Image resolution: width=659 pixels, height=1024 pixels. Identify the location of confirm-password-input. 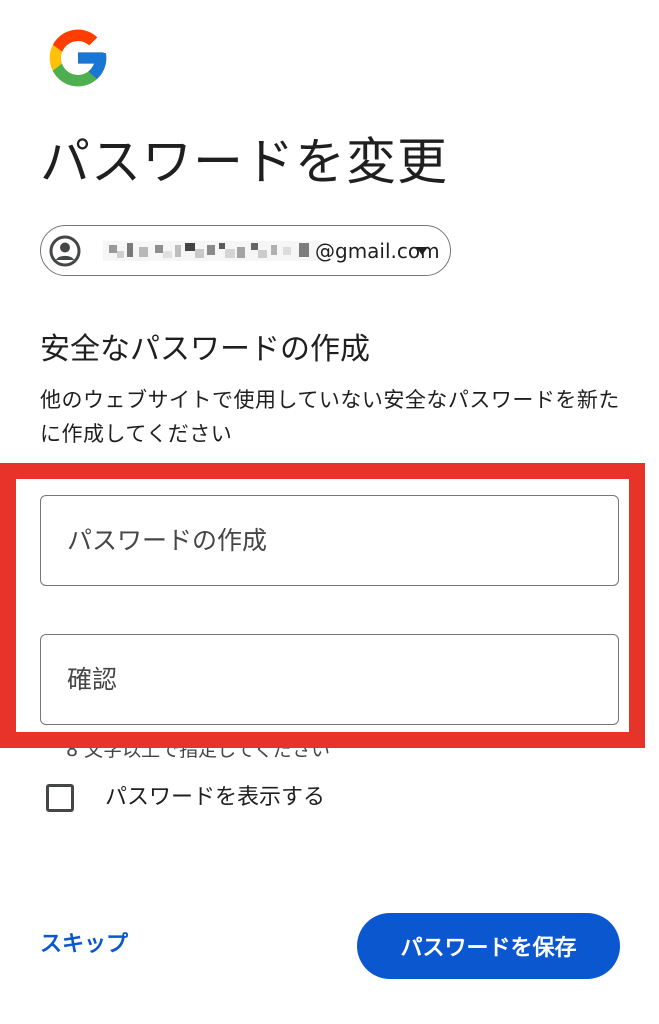
(329, 679).